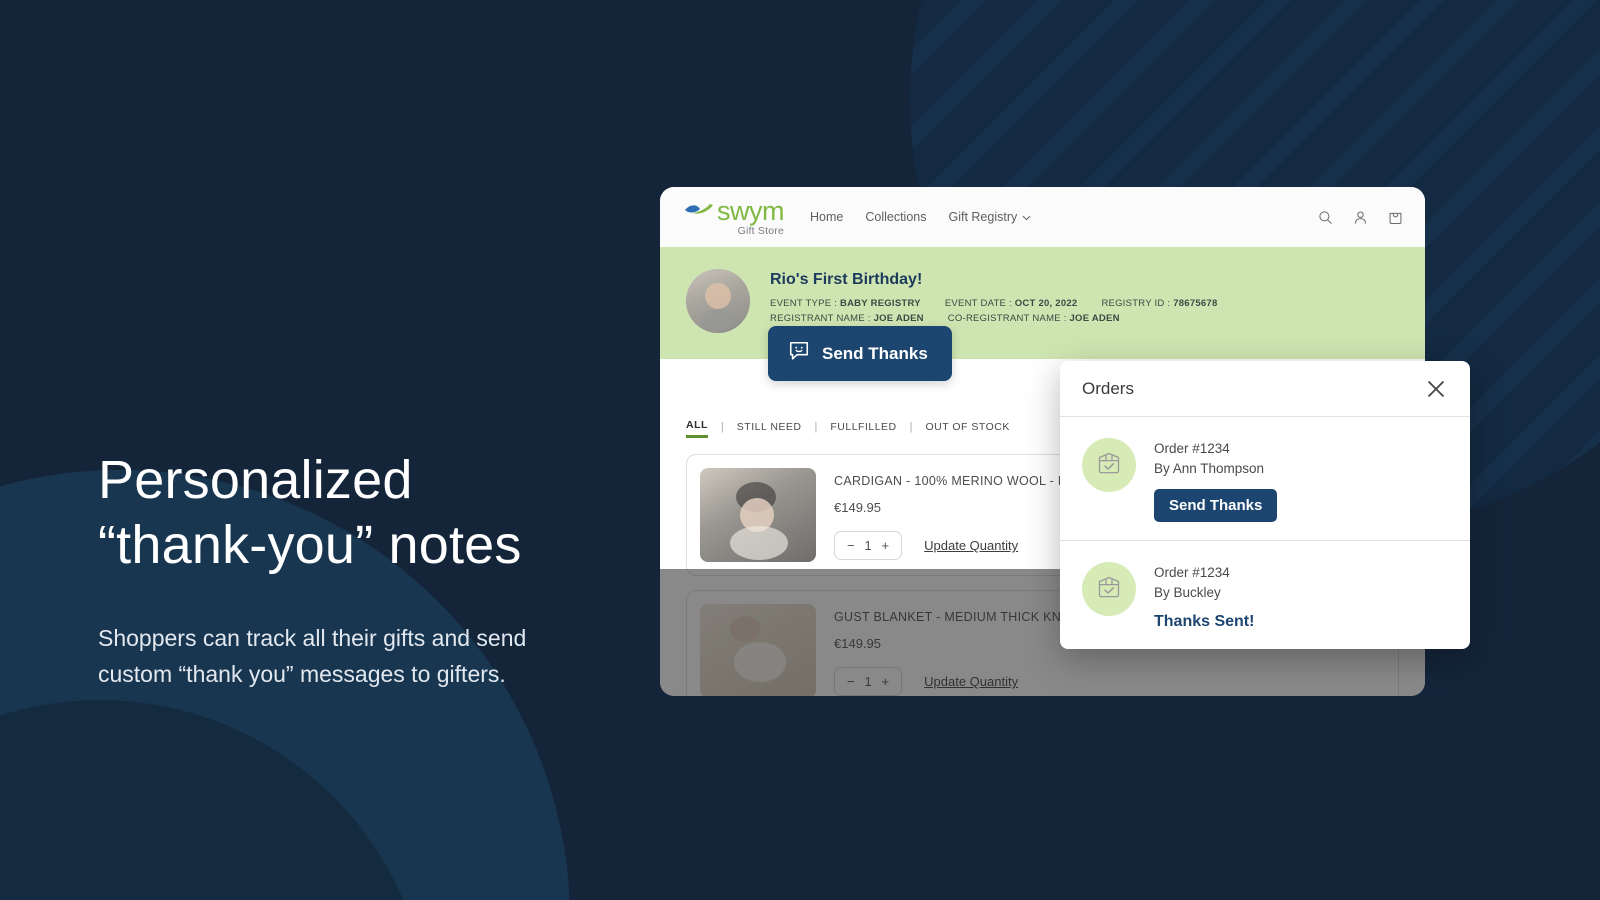 The image size is (1600, 900). I want to click on order-send-thanks-button: Send Thanks, so click(1216, 506).